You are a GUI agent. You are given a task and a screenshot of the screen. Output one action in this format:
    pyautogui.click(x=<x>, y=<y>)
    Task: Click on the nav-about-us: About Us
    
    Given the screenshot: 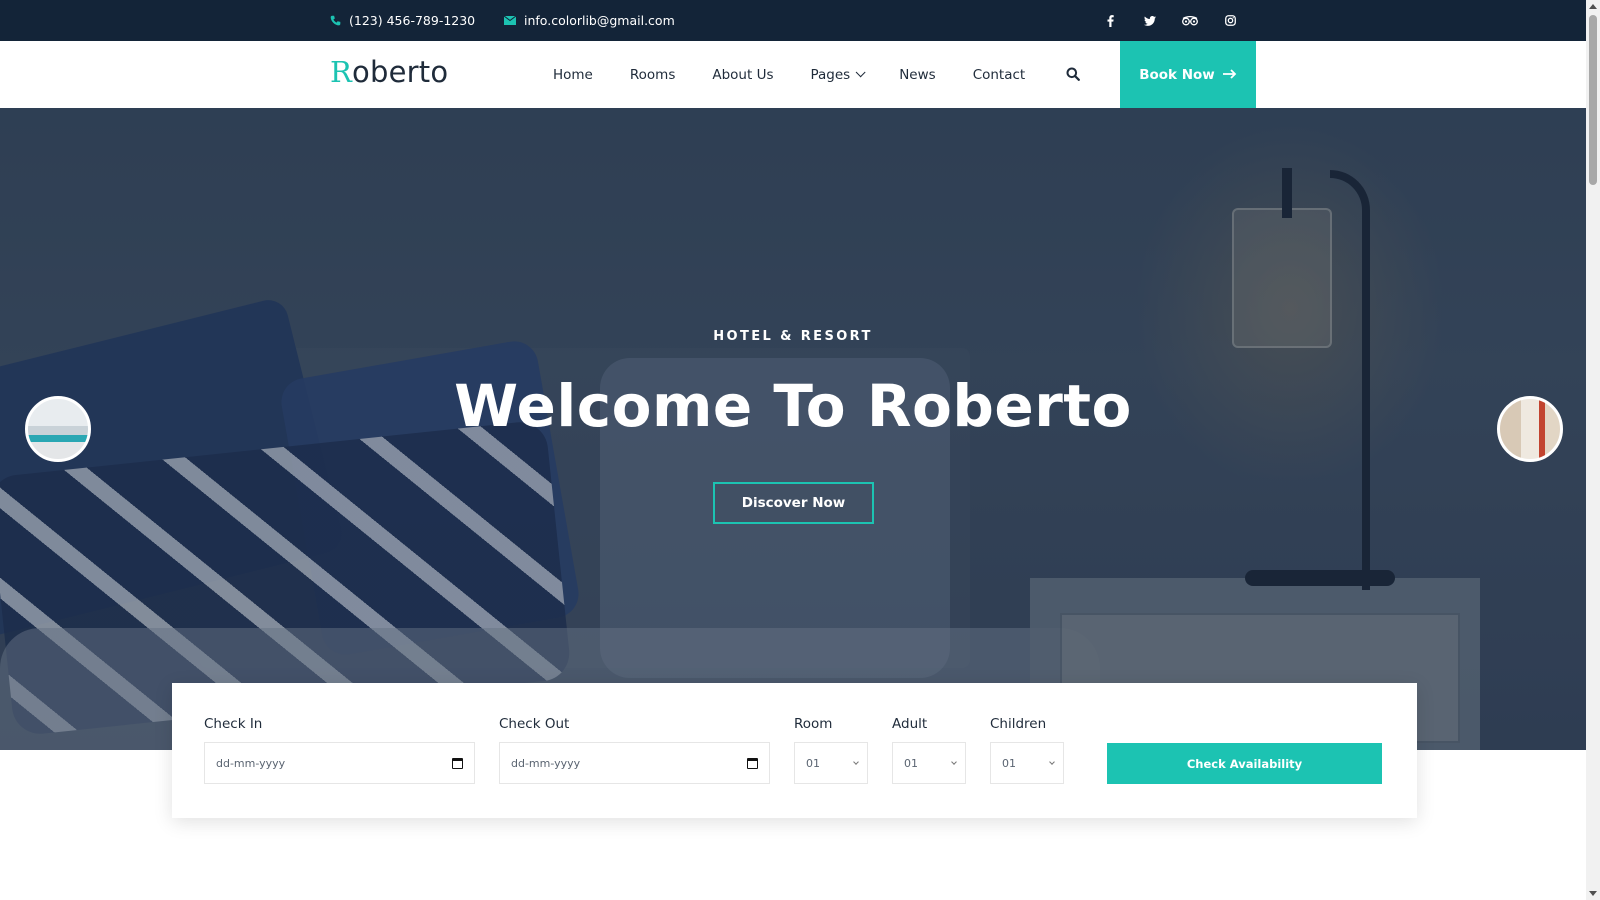 What is the action you would take?
    pyautogui.click(x=742, y=75)
    